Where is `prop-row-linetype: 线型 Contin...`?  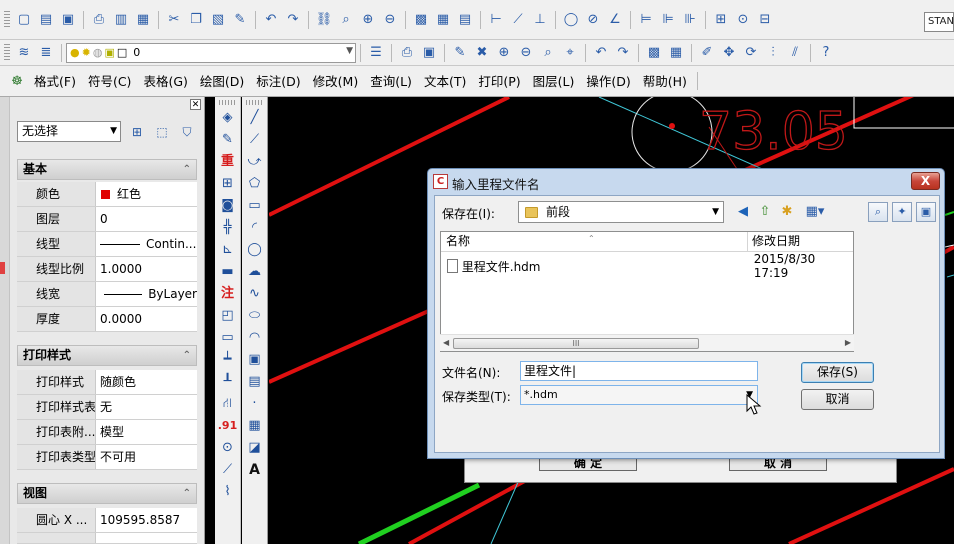 prop-row-linetype: 线型 Contin... is located at coordinates (107, 244).